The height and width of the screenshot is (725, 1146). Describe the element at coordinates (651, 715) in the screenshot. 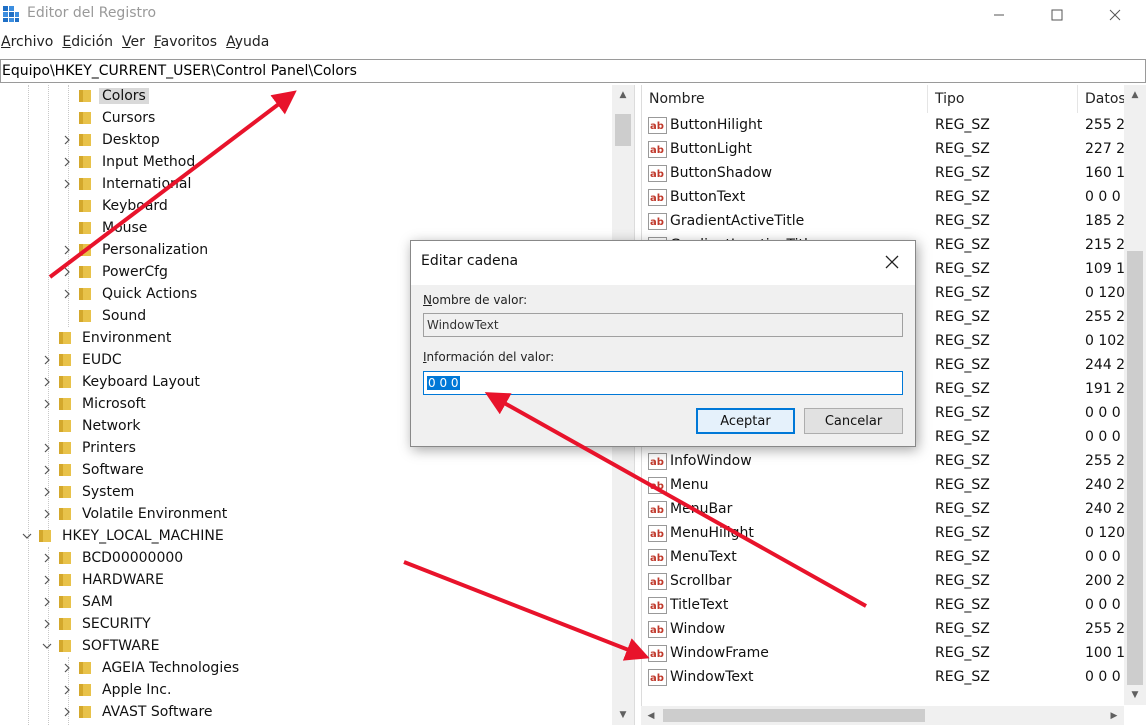

I see `scroll-left-arrow-icon: ◀` at that location.